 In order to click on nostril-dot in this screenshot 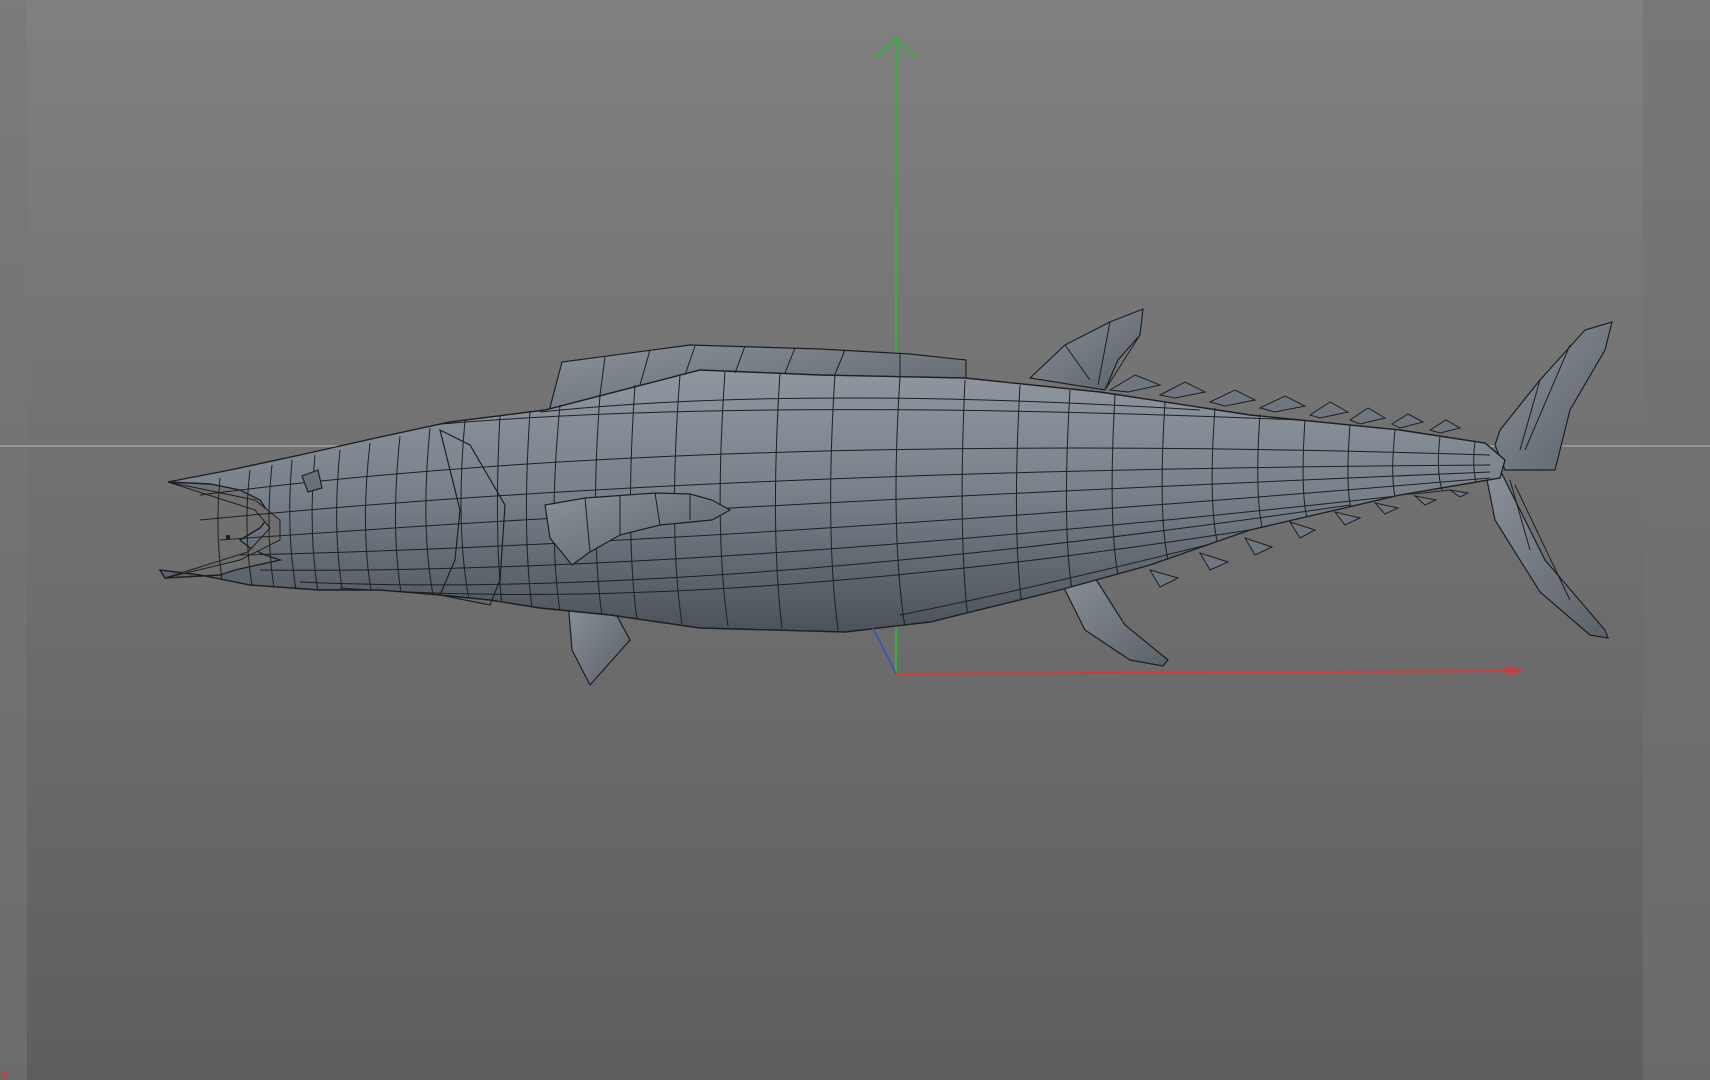, I will do `click(228, 537)`.